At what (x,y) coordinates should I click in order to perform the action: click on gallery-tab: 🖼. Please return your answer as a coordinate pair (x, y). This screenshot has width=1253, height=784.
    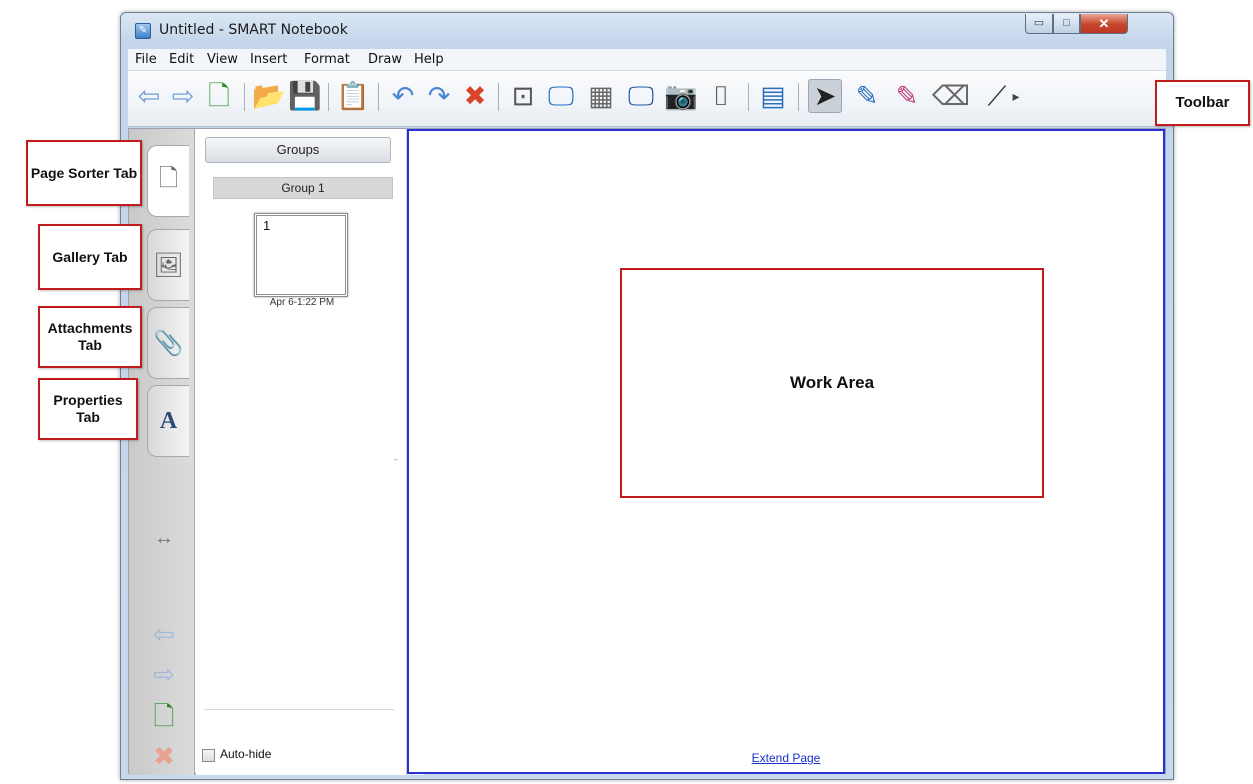
    Looking at the image, I should click on (168, 265).